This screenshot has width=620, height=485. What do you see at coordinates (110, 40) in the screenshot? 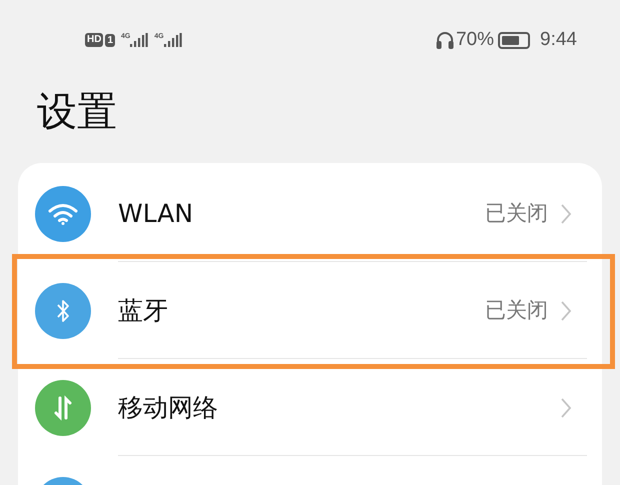
I see `sim-badge: 1` at bounding box center [110, 40].